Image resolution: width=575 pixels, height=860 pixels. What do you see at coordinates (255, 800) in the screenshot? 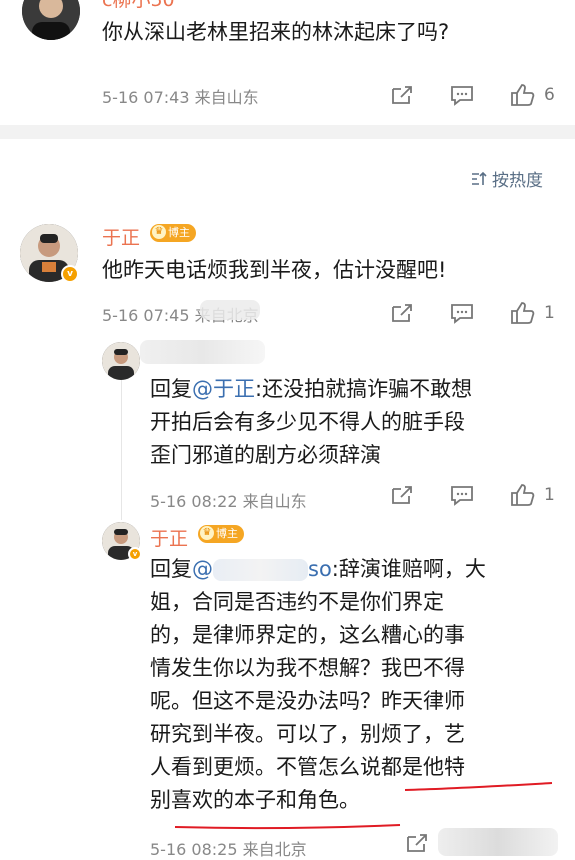
I see `reply2-line8: 别喜欢的本子和角色。` at bounding box center [255, 800].